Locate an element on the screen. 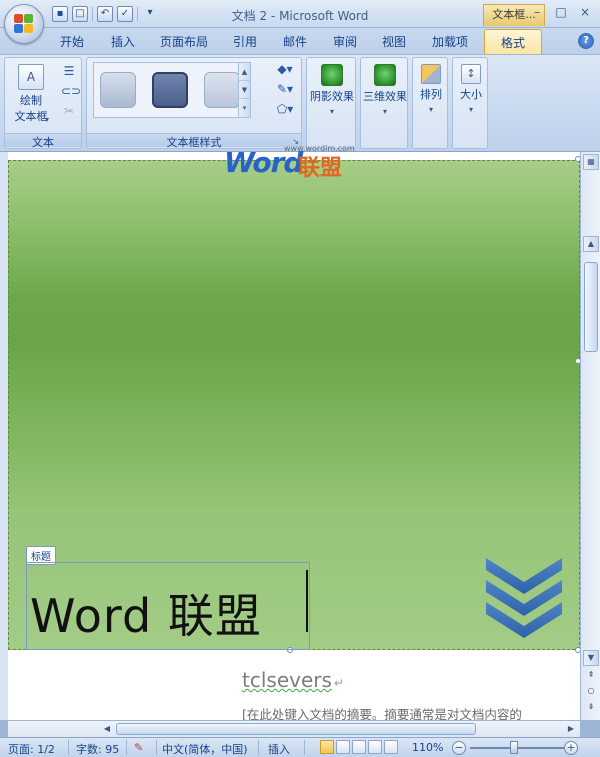 This screenshot has width=600, height=757. gallery-up-icon: ▲ is located at coordinates (244, 72).